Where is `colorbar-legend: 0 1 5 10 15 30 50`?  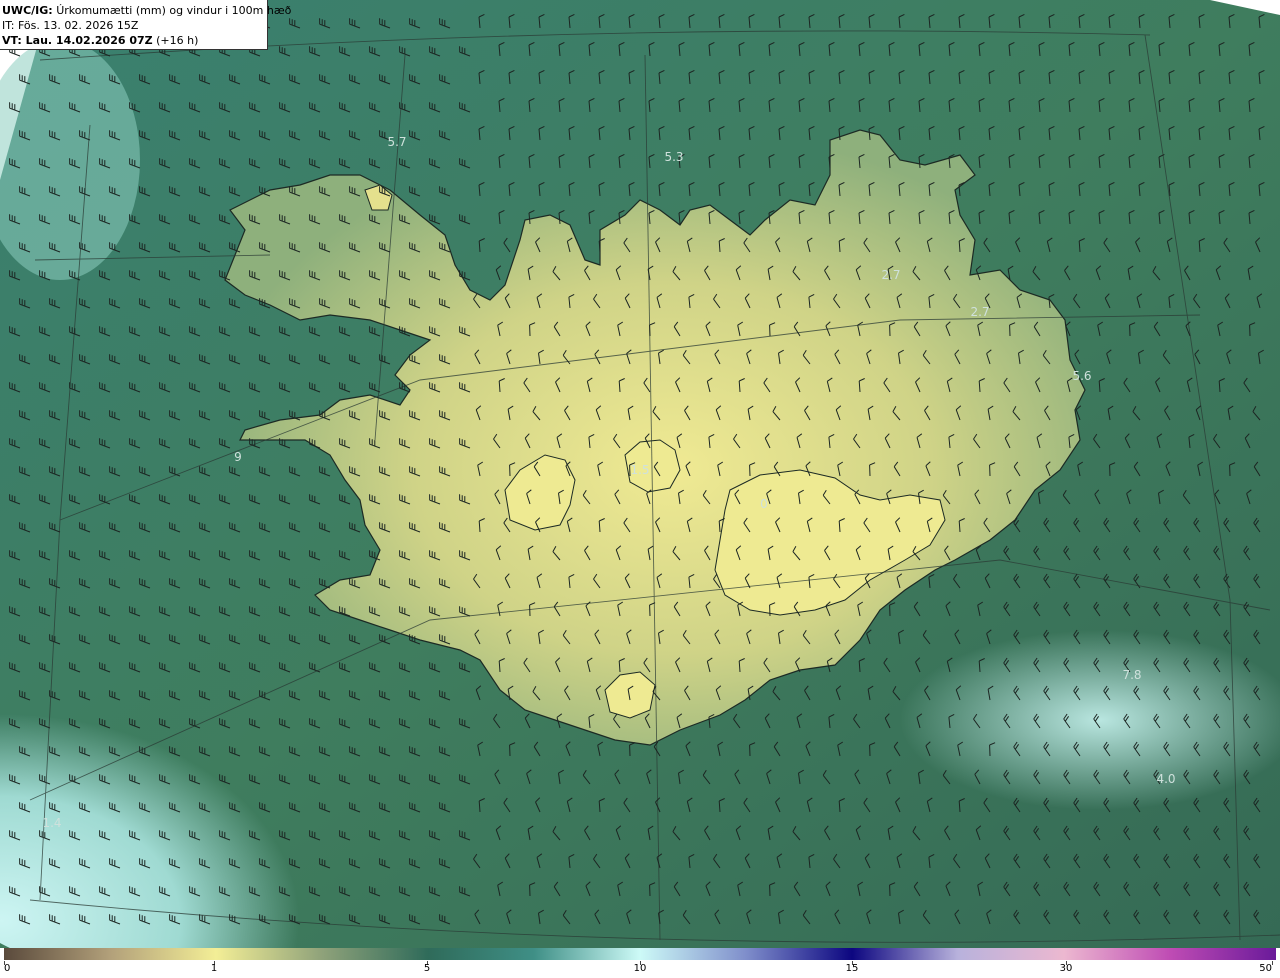 colorbar-legend: 0 1 5 10 15 30 50 is located at coordinates (640, 963).